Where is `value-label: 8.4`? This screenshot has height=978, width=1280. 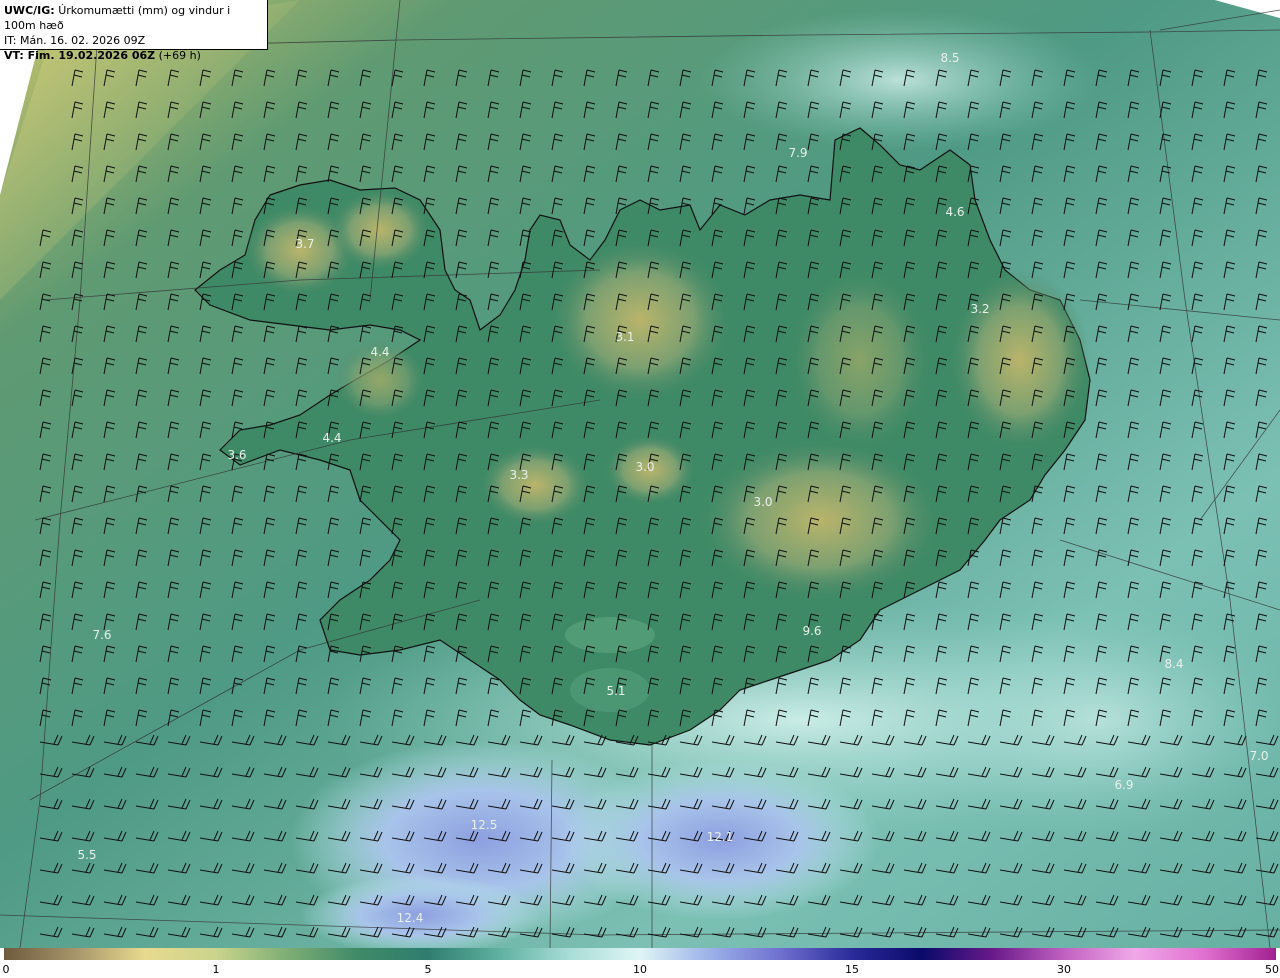
value-label: 8.4 is located at coordinates (1173, 664).